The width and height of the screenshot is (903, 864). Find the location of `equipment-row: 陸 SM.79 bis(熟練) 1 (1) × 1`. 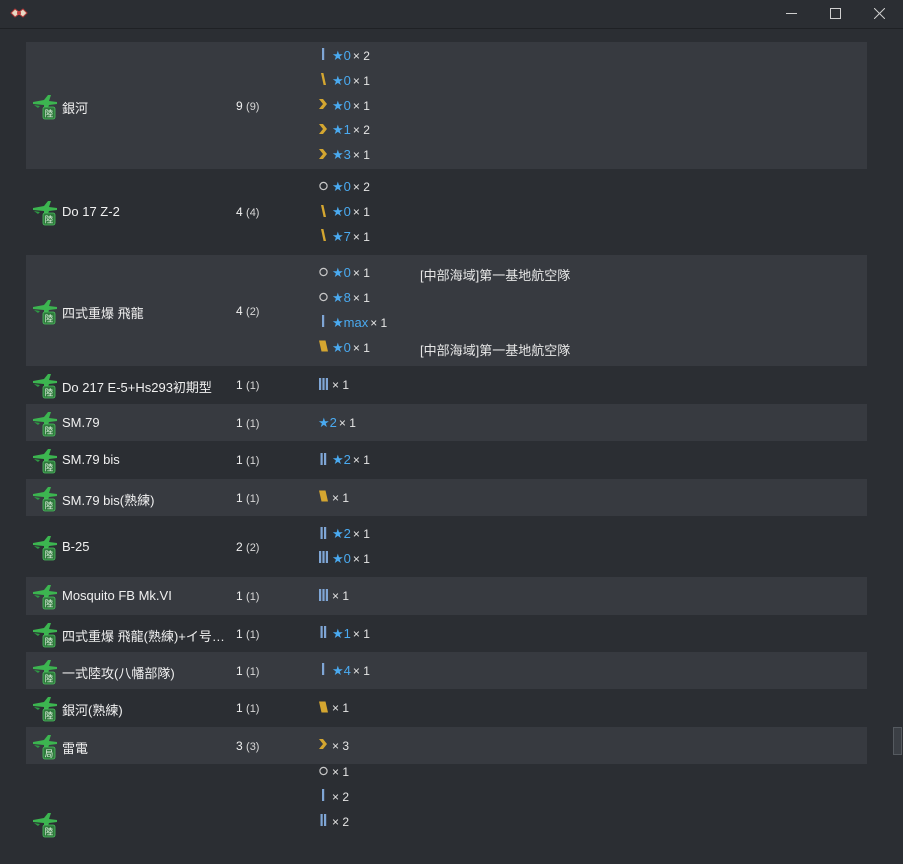

equipment-row: 陸 SM.79 bis(熟練) 1 (1) × 1 is located at coordinates (446, 497).